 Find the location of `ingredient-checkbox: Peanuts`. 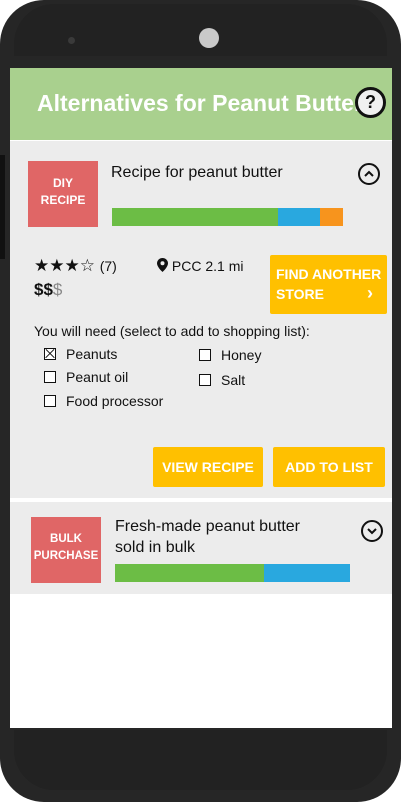

ingredient-checkbox: Peanuts is located at coordinates (80, 354).